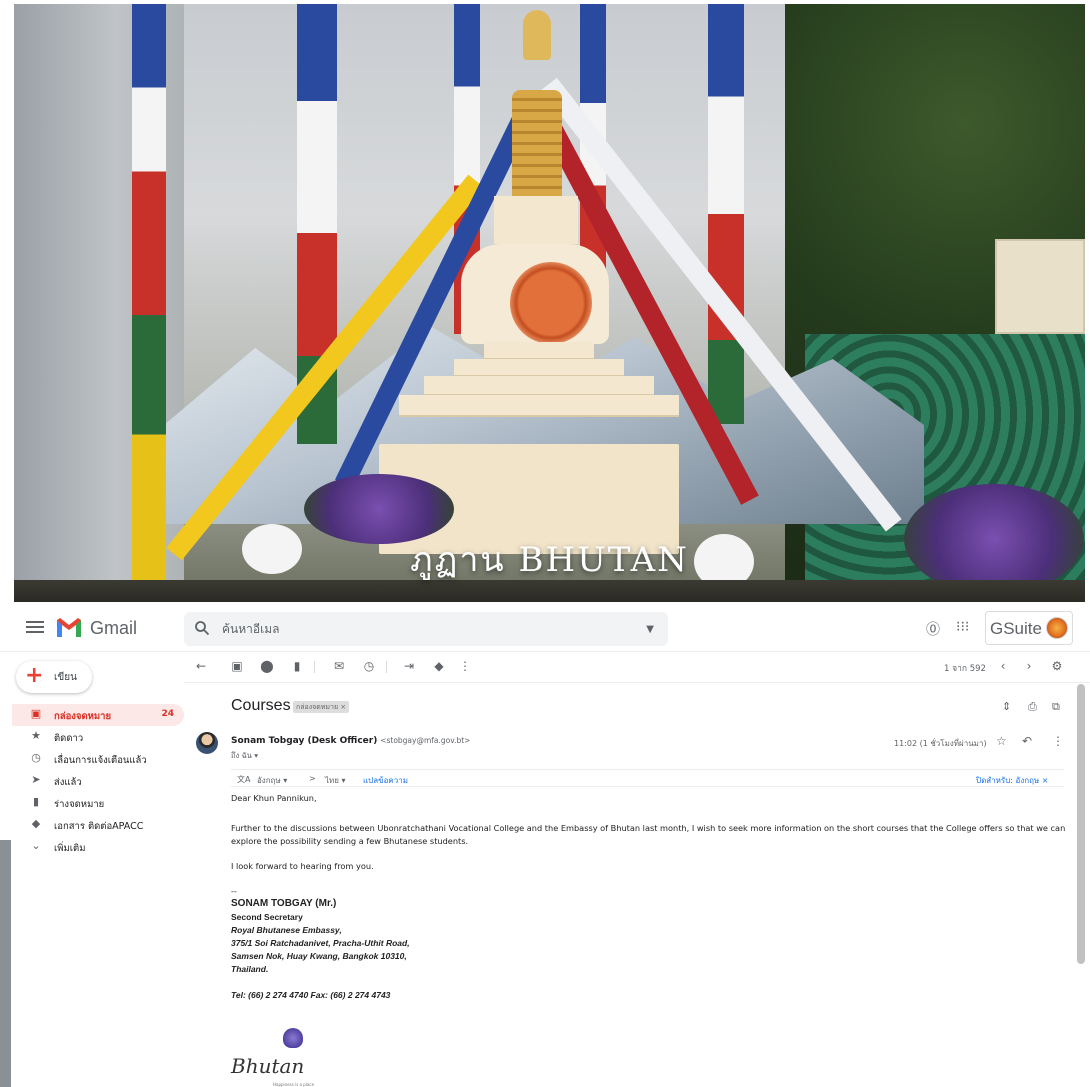 This screenshot has height=1087, width=1090. I want to click on report-spam-icon: ⬤, so click(267, 666).